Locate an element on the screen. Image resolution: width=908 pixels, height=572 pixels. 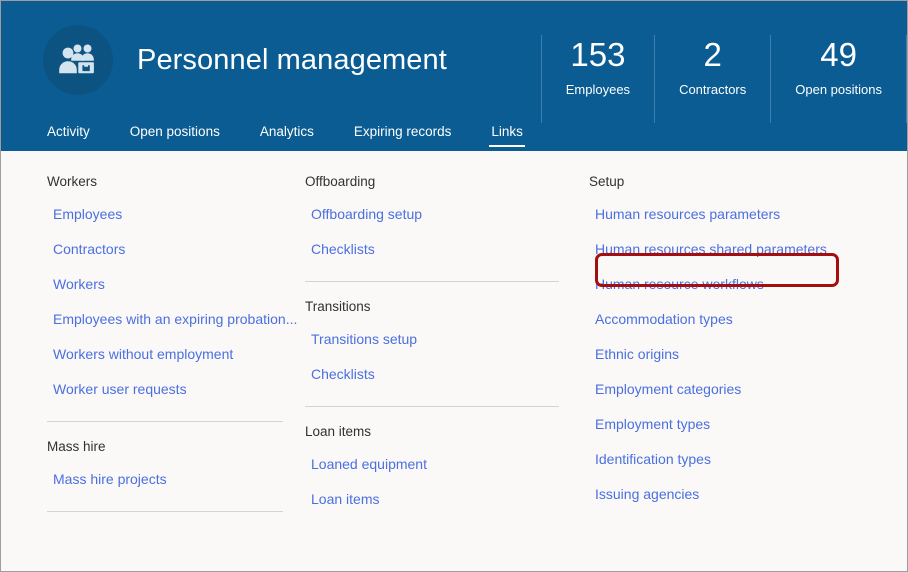
group-transitions: Transitions Transitions setup Checklists is located at coordinates (438, 345).